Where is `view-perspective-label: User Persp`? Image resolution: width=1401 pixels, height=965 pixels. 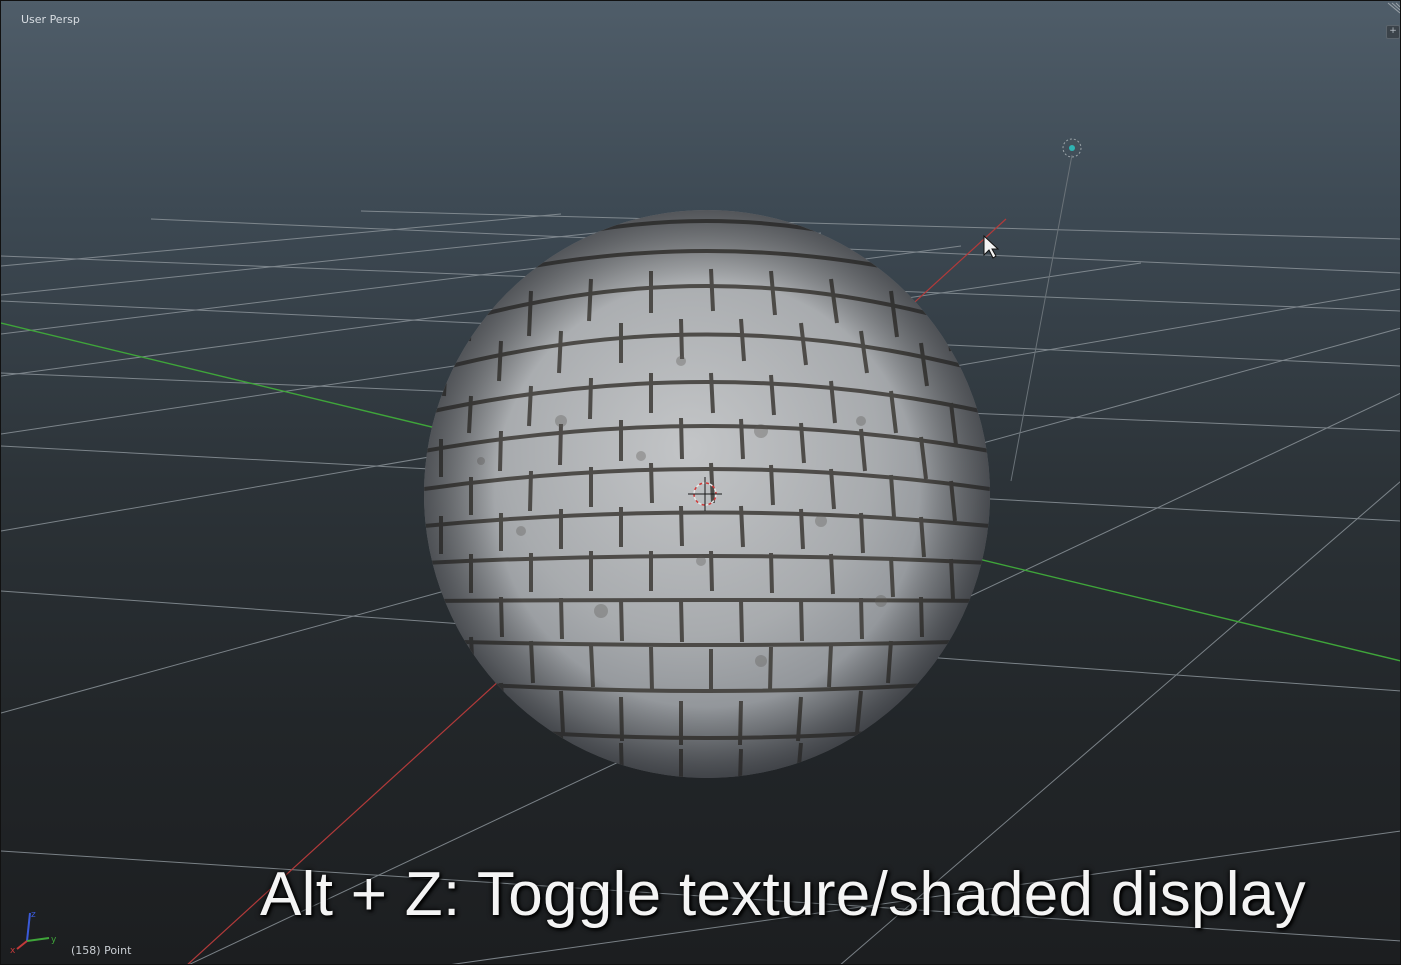 view-perspective-label: User Persp is located at coordinates (50, 19).